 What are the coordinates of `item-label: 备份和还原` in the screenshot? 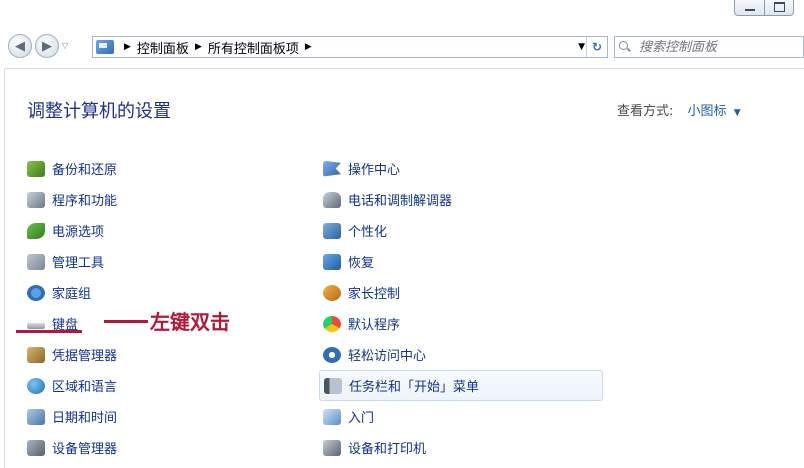 It's located at (85, 170).